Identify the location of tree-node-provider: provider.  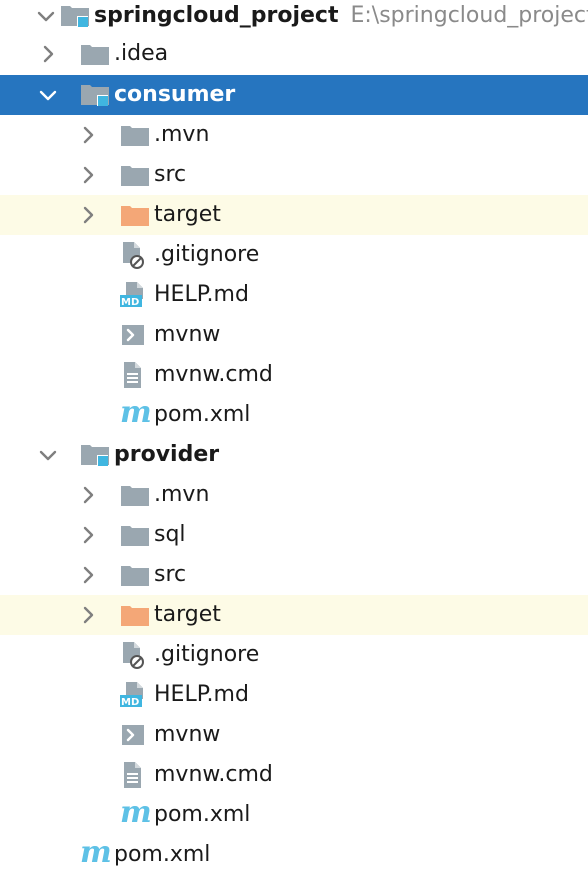
(294, 455).